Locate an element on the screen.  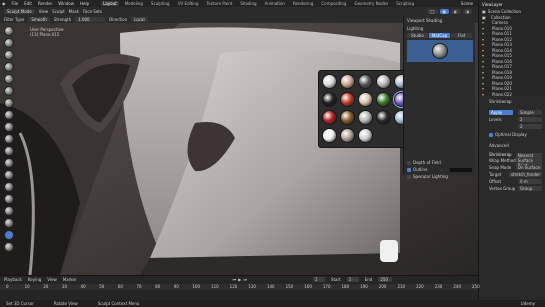
end-frame-field: 250 is located at coordinates (385, 279).